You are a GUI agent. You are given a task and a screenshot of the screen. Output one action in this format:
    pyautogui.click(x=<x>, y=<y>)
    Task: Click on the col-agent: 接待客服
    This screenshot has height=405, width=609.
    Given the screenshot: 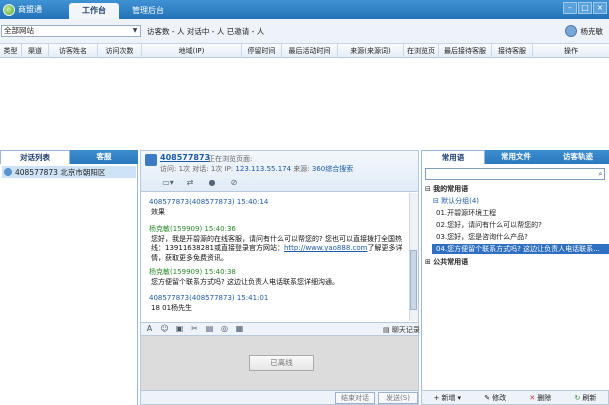 What is the action you would take?
    pyautogui.click(x=512, y=51)
    